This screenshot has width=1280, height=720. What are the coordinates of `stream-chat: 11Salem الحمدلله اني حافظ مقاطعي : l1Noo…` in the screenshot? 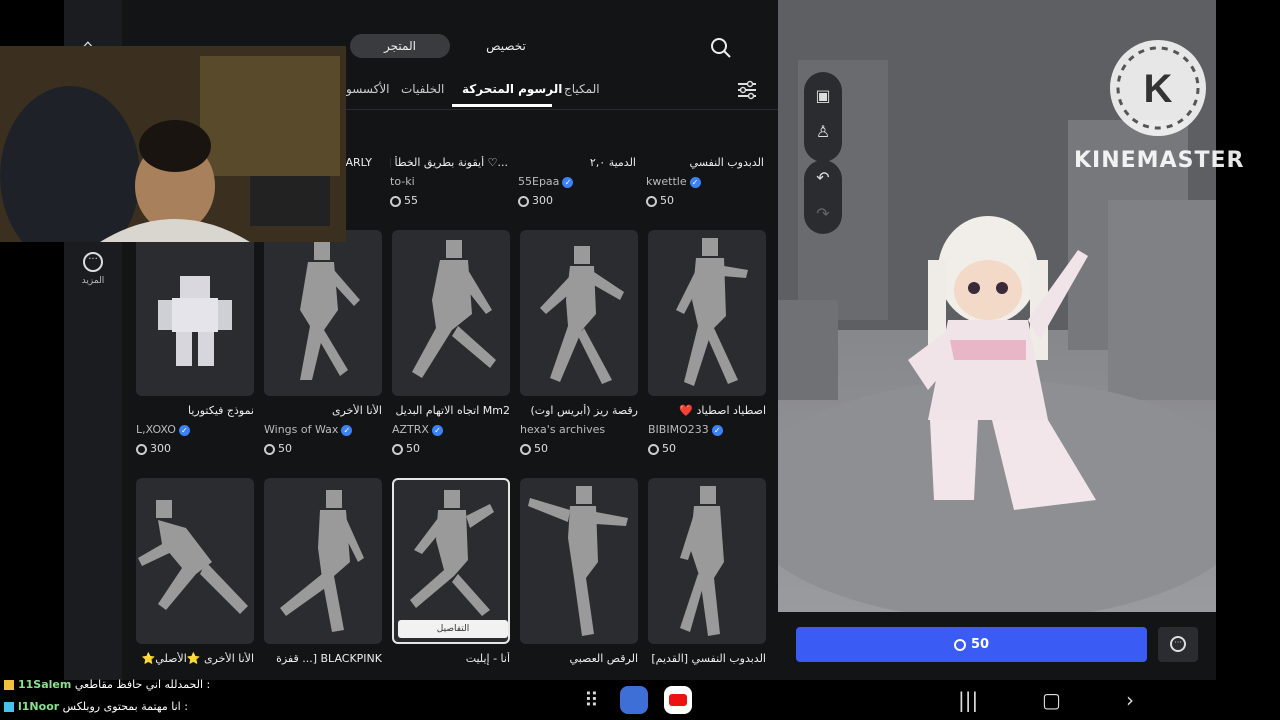 It's located at (214, 696).